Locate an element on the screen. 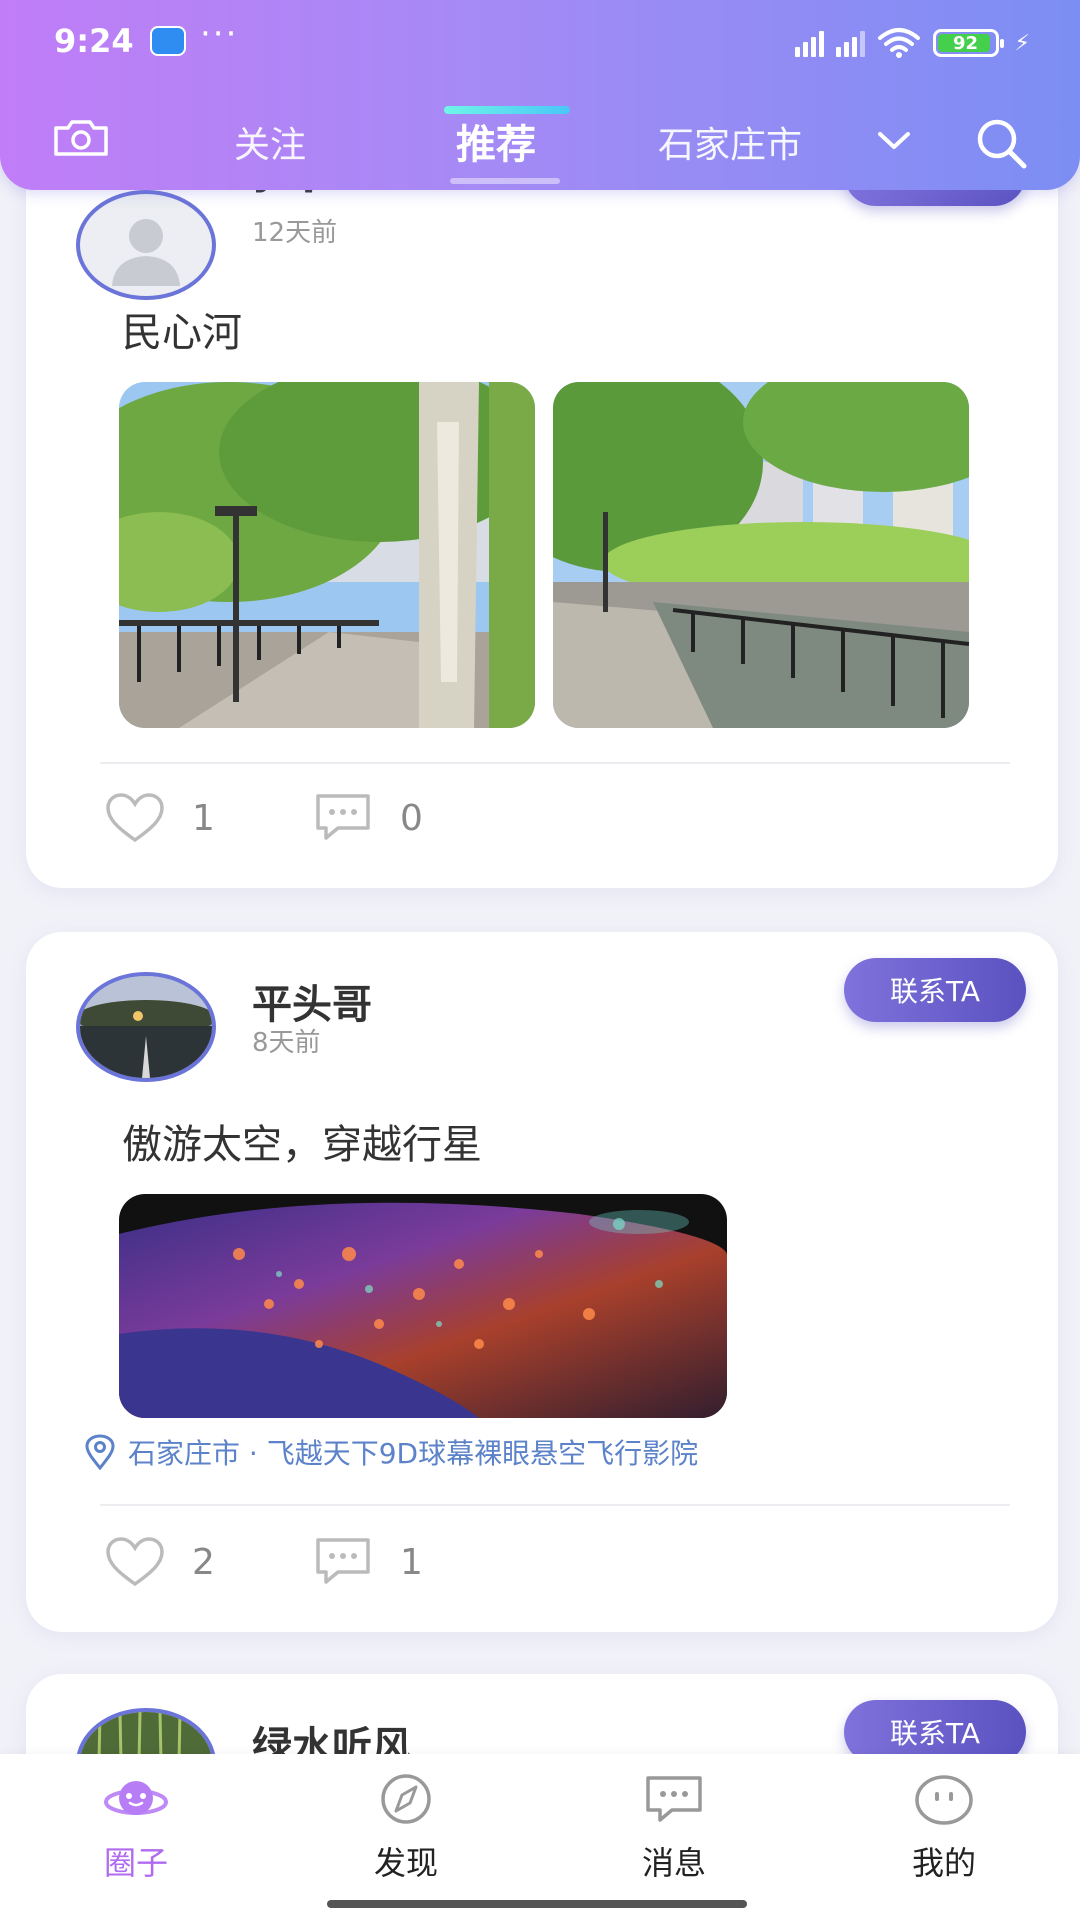 Image resolution: width=1080 pixels, height=1920 pixels. river-path-photo is located at coordinates (327, 555).